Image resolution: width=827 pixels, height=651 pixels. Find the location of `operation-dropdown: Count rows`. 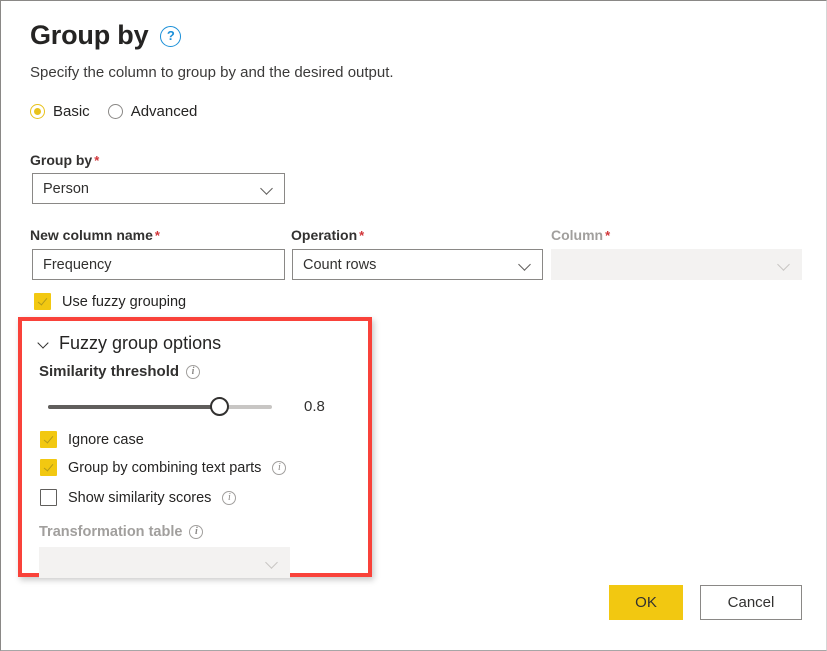

operation-dropdown: Count rows is located at coordinates (417, 264).